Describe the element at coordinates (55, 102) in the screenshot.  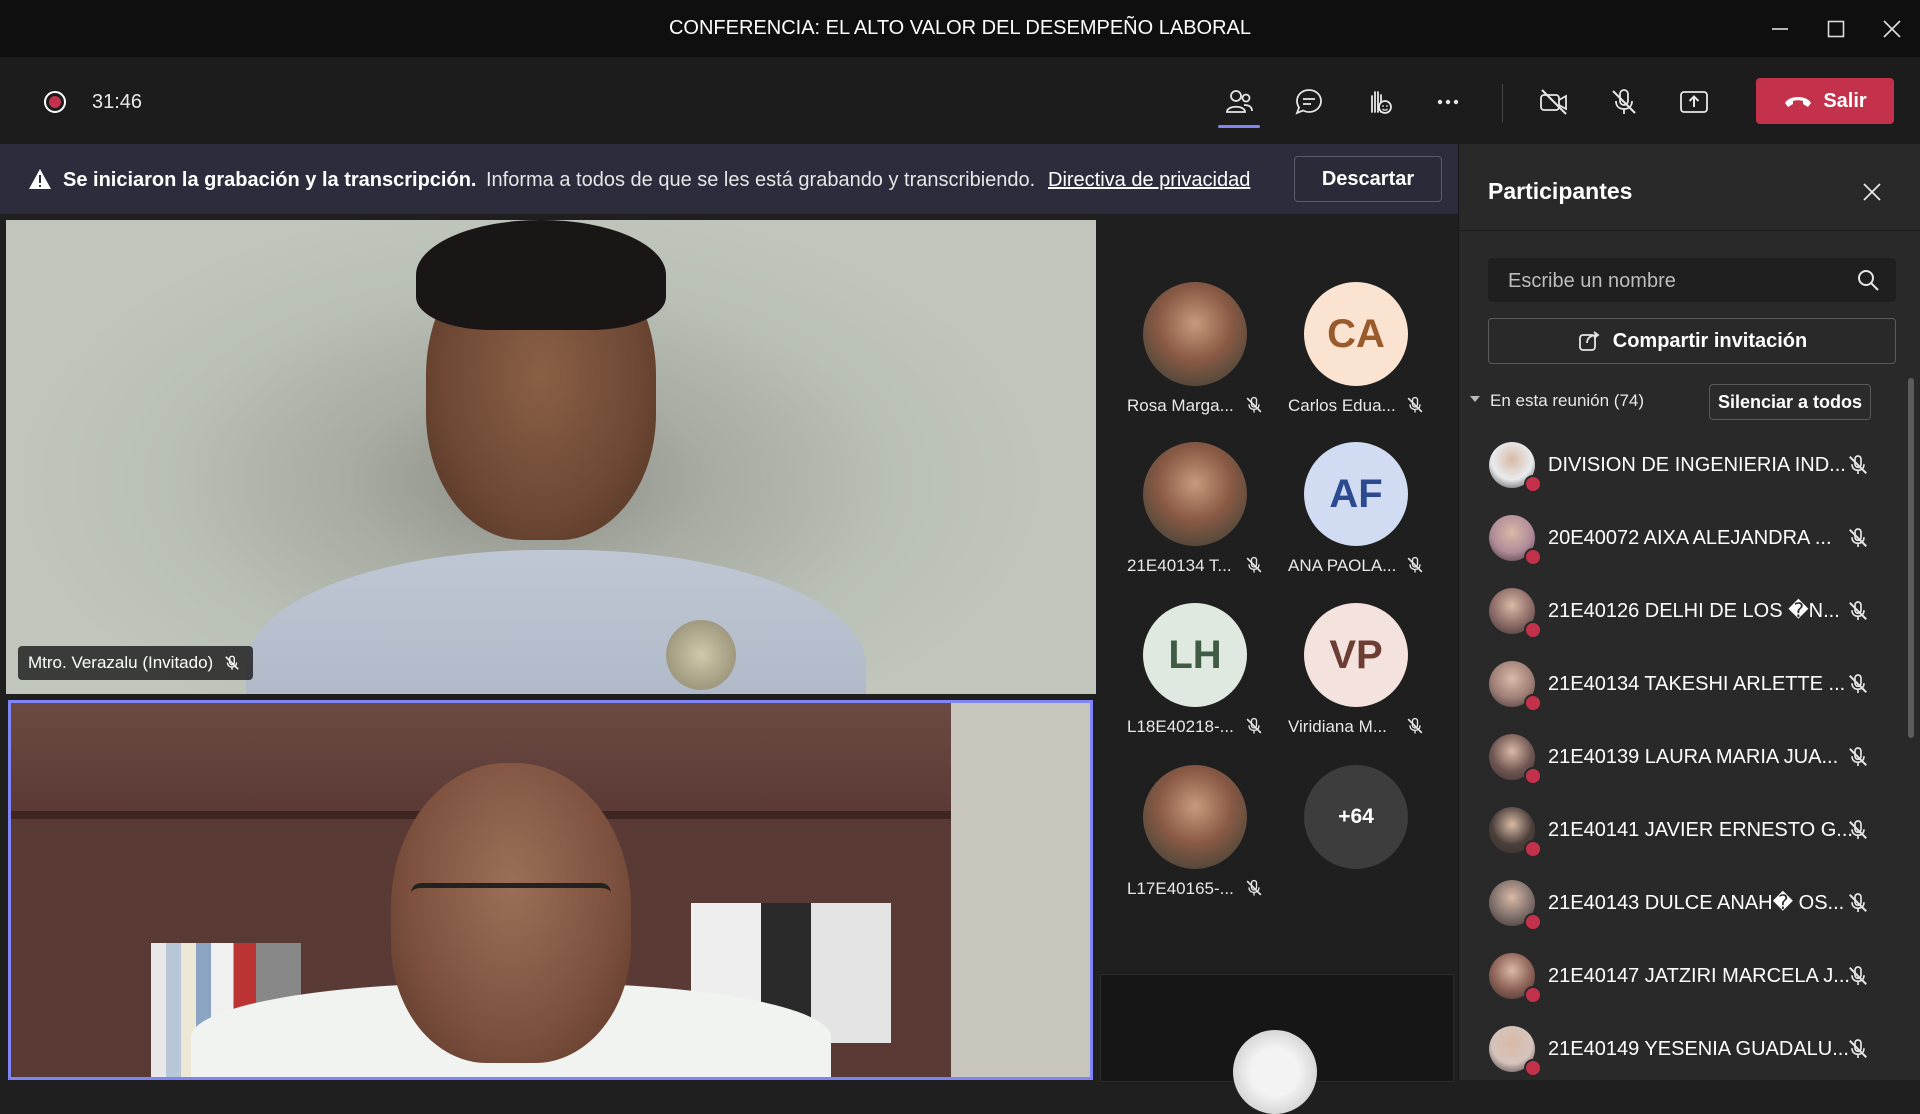
I see `recording-indicator-icon` at that location.